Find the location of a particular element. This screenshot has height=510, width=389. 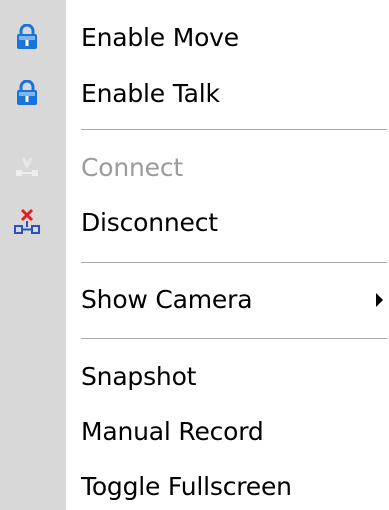

menu-item-label: Snapshot is located at coordinates (139, 376).